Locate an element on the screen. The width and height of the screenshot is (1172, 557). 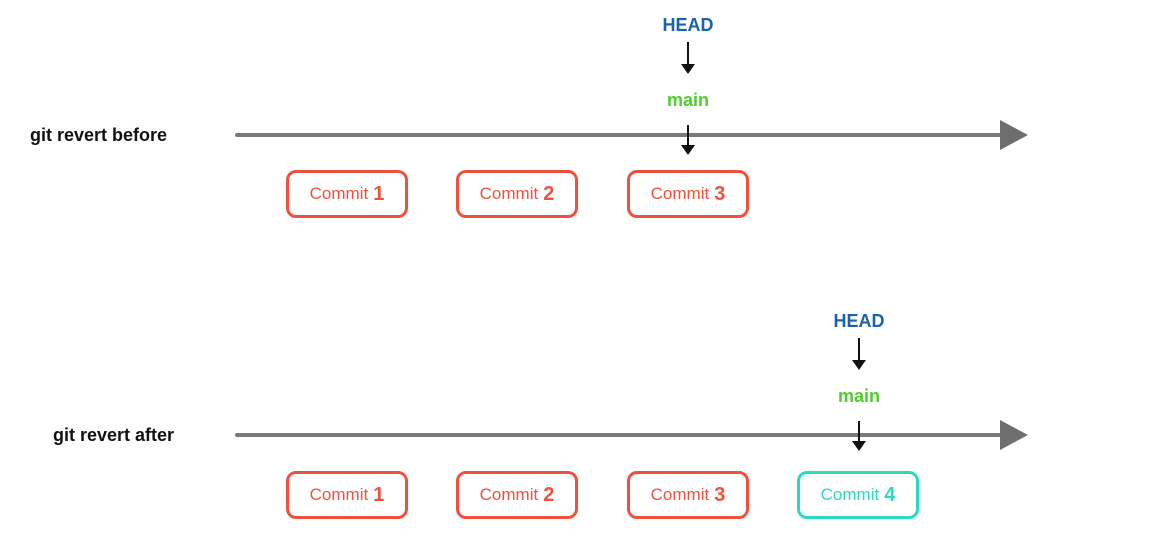
commit-num: 4 is located at coordinates (890, 494).